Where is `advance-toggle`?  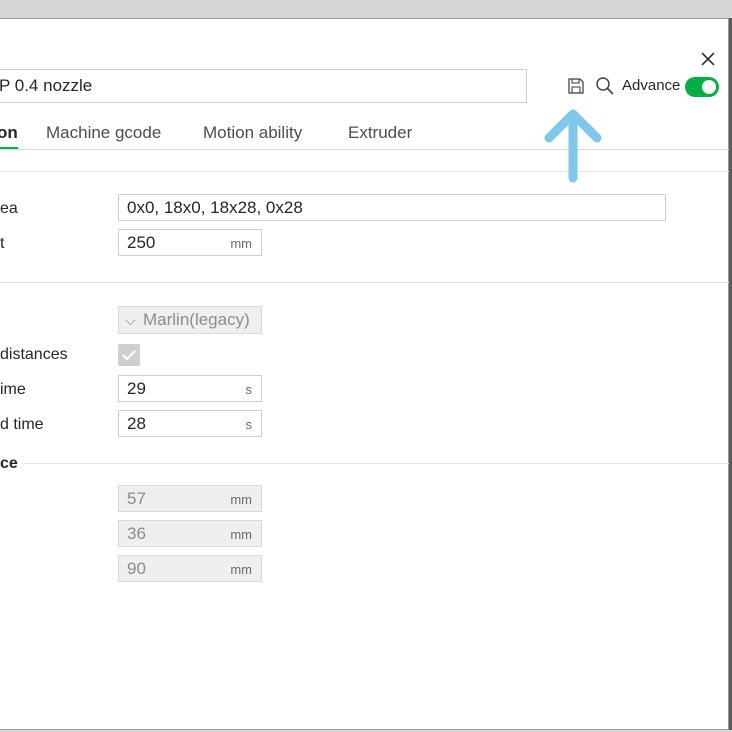
advance-toggle is located at coordinates (702, 87).